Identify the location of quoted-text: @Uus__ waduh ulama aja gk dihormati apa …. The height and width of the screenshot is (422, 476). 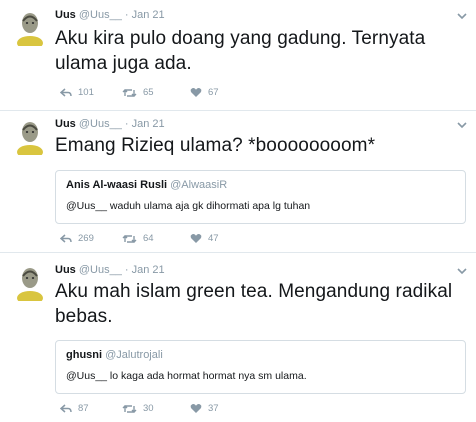
(188, 206).